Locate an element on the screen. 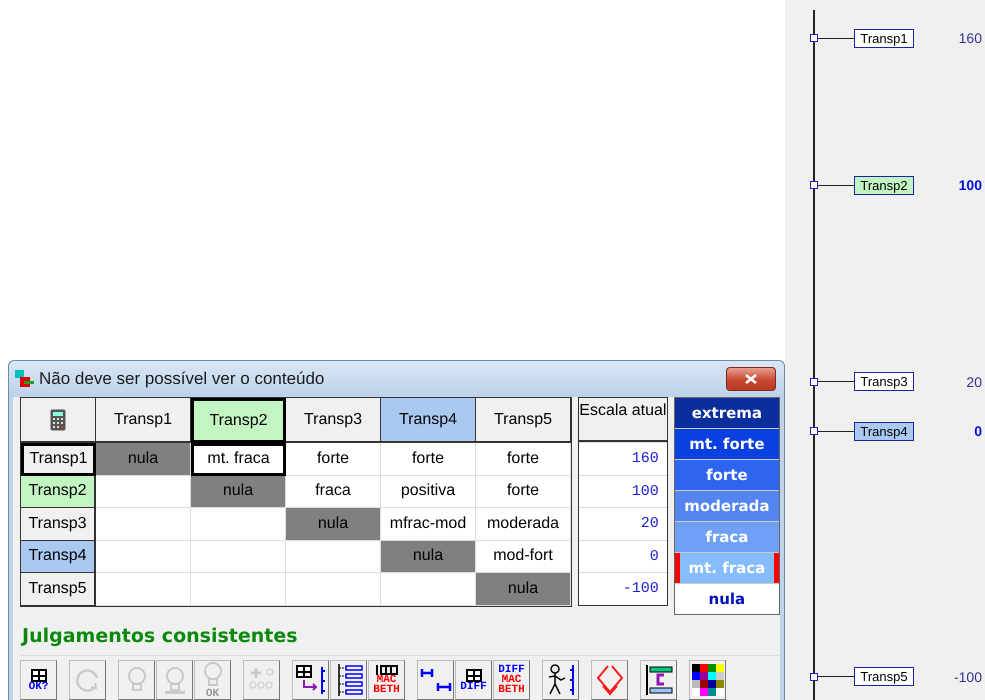 The image size is (985, 700). toolbar-button: DIFF MAC BETH is located at coordinates (511, 680).